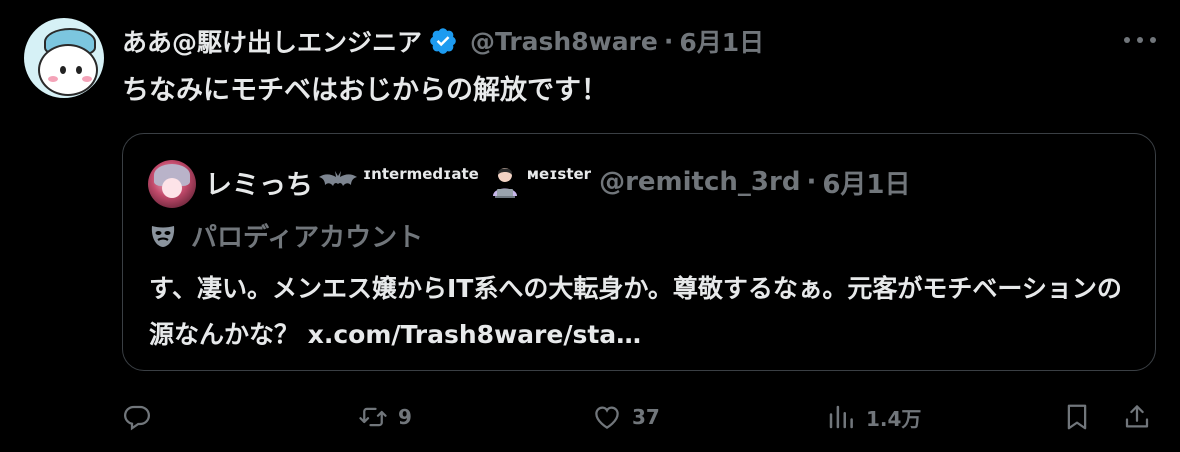 The image size is (1180, 452). What do you see at coordinates (866, 182) in the screenshot?
I see `quoted-date: 6月1日` at bounding box center [866, 182].